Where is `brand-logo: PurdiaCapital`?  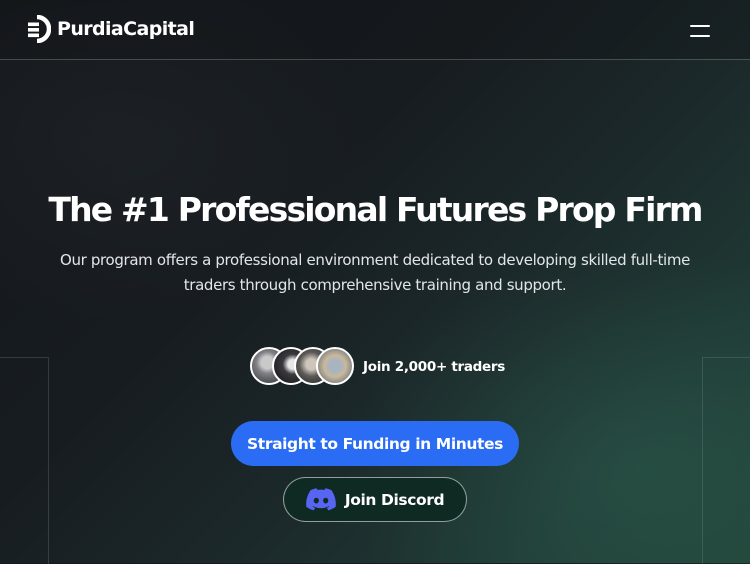 brand-logo: PurdiaCapital is located at coordinates (111, 29).